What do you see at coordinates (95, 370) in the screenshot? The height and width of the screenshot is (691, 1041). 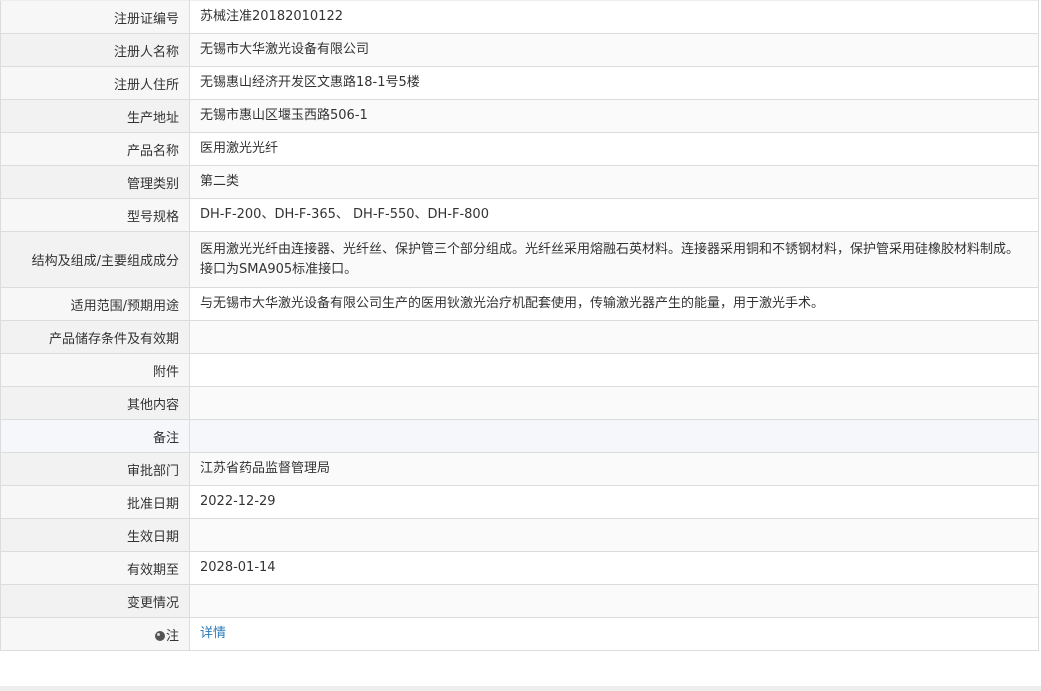 I see `field-label: 附件` at bounding box center [95, 370].